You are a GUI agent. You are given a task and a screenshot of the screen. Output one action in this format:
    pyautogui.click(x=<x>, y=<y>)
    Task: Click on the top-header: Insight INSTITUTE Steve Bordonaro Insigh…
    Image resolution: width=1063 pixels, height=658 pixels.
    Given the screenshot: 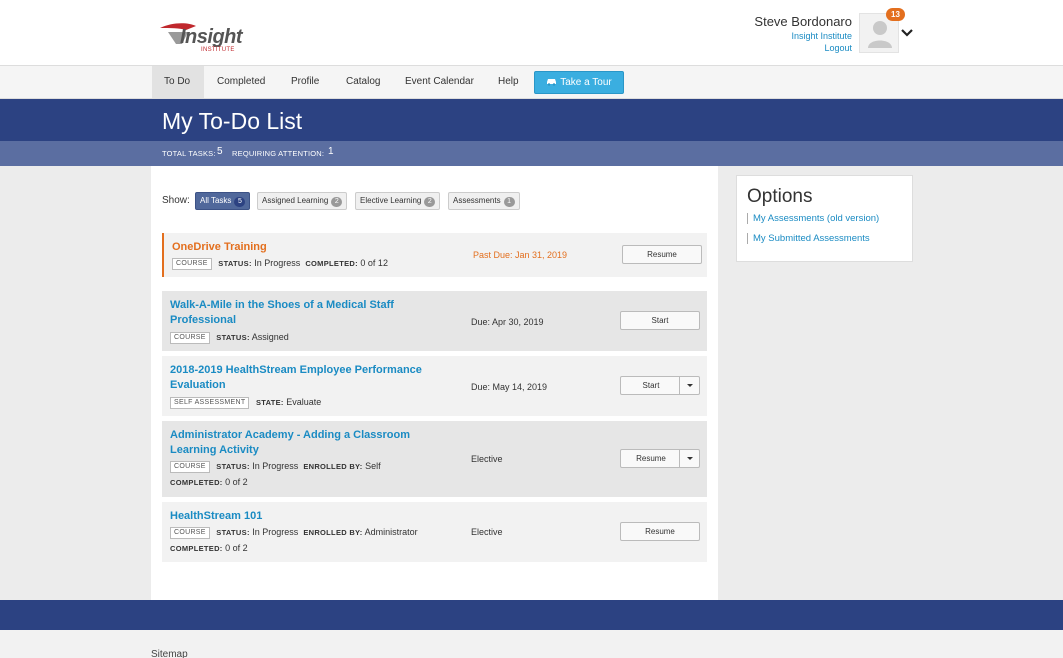 What is the action you would take?
    pyautogui.click(x=531, y=33)
    